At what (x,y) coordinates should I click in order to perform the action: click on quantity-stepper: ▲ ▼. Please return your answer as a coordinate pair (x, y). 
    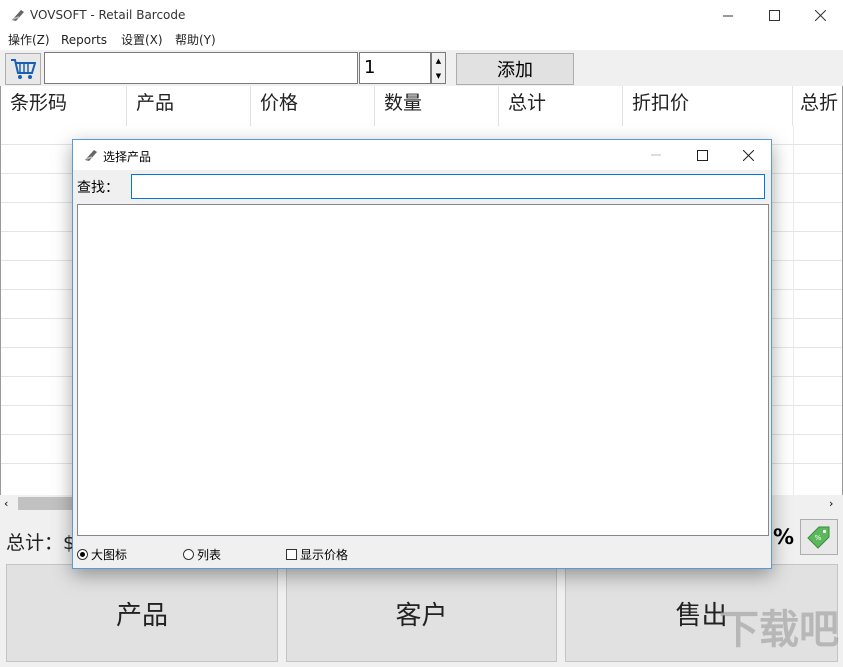
    Looking at the image, I should click on (438, 68).